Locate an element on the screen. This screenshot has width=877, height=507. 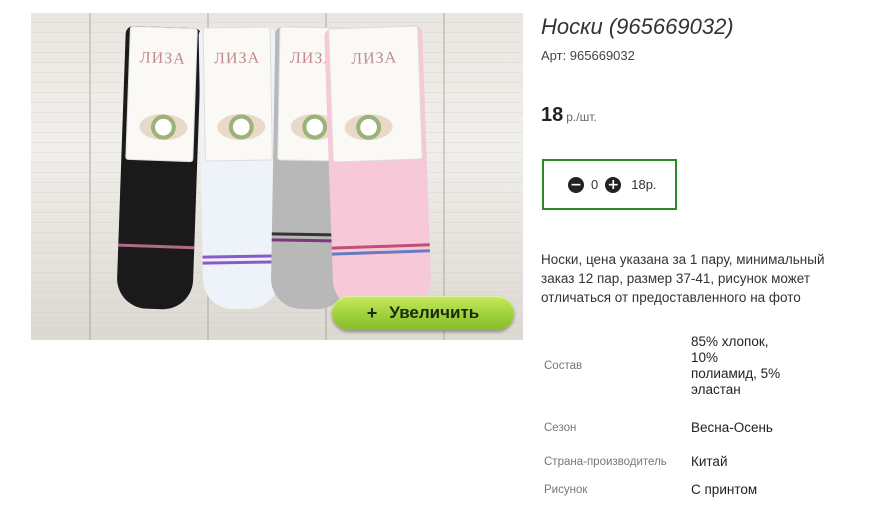
price-unit: р./шт. is located at coordinates (581, 117).